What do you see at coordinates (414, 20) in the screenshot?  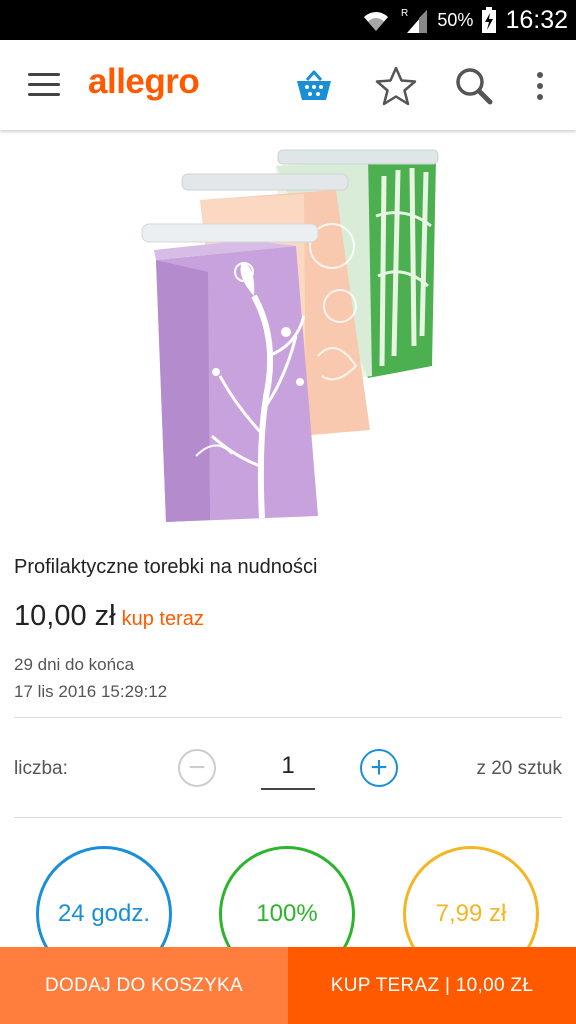 I see `signal-icon: R` at bounding box center [414, 20].